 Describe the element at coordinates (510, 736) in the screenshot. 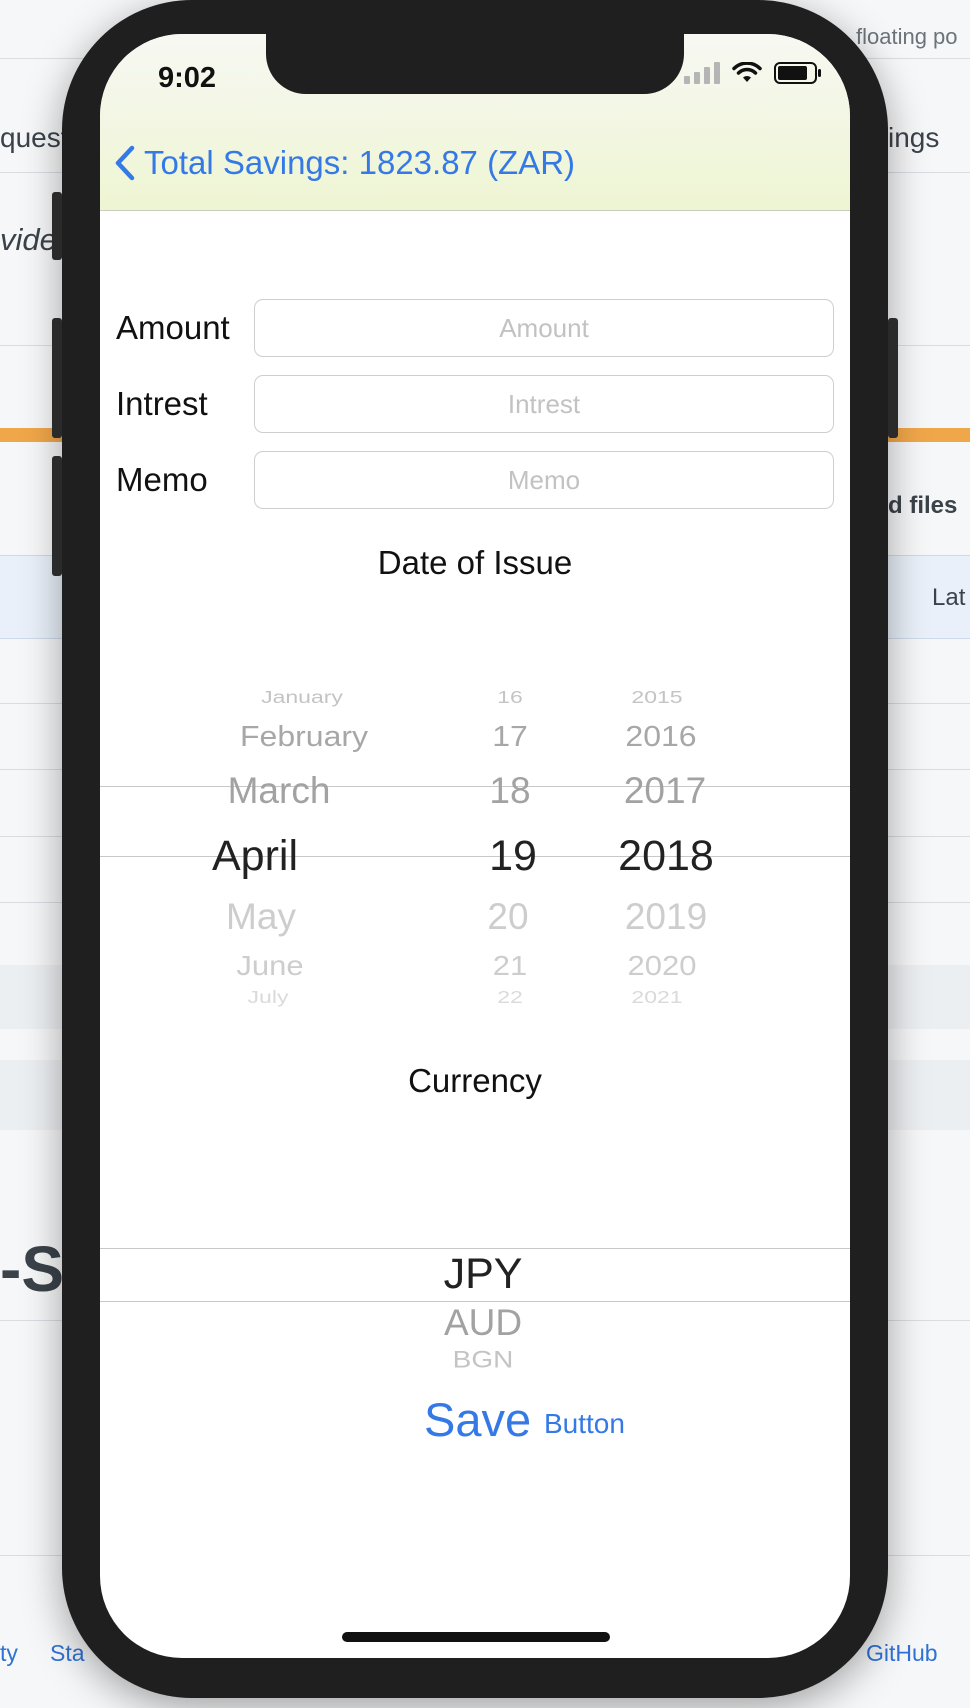

I see `day-option: 17` at that location.